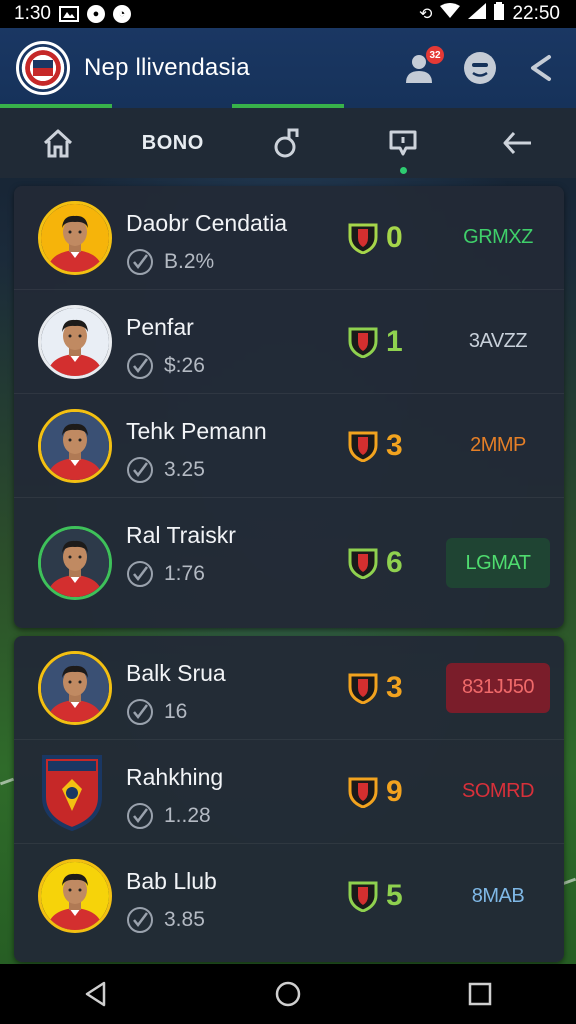 This screenshot has width=576, height=1024. I want to click on notification-badge: 32, so click(435, 55).